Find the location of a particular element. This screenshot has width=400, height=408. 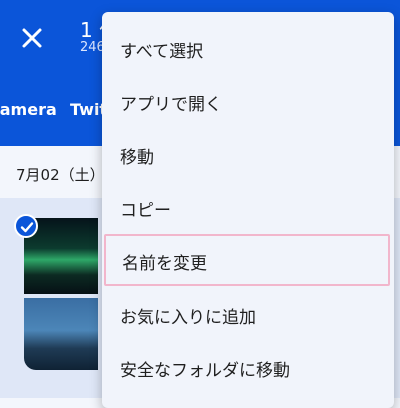

close-icon is located at coordinates (32, 38).